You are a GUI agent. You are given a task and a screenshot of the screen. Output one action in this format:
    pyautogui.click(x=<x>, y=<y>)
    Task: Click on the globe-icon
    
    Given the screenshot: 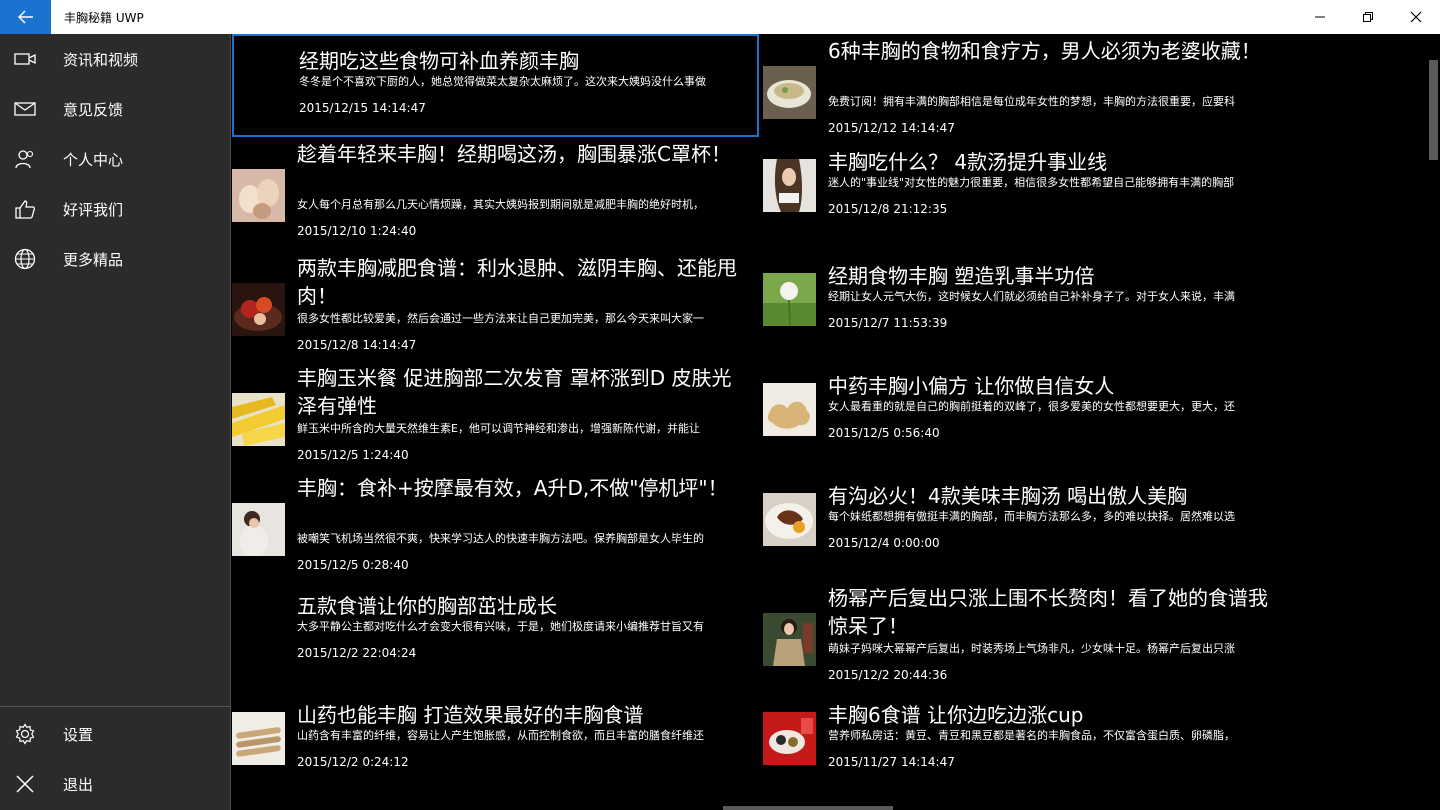 What is the action you would take?
    pyautogui.click(x=25, y=259)
    